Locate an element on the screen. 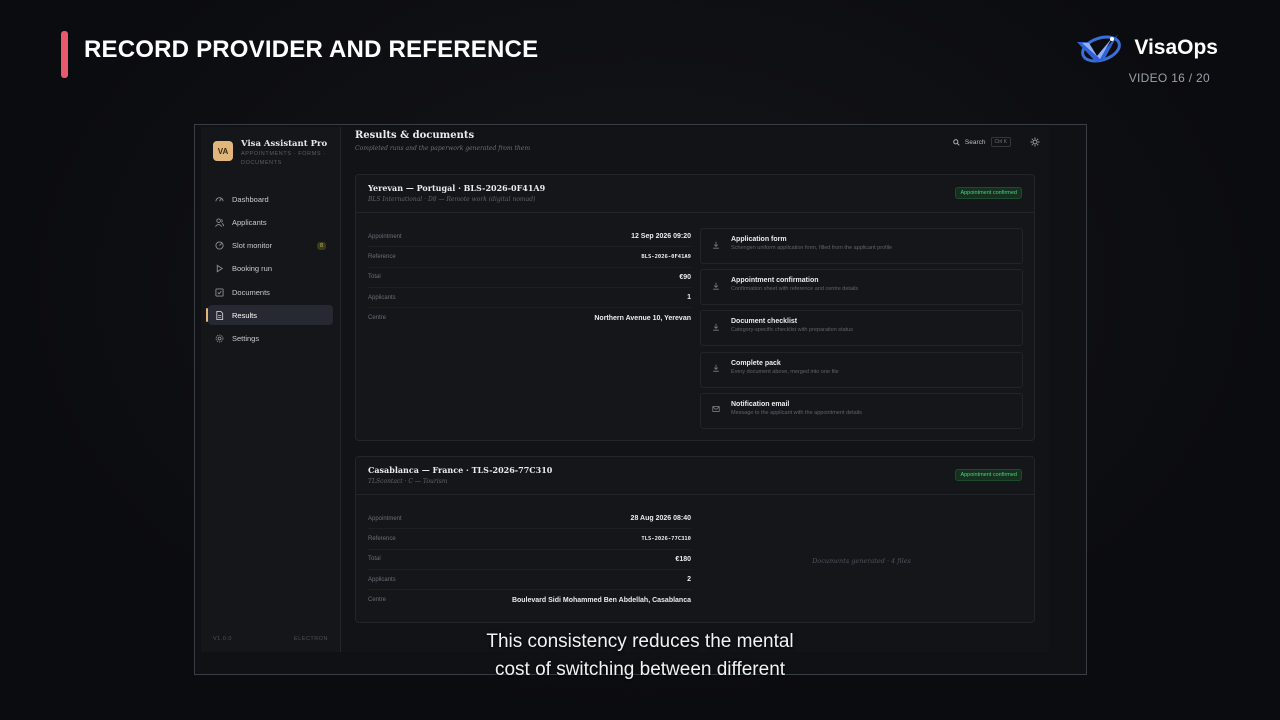  sidebar-item-slot-monitor: Slot monitor 8 is located at coordinates (270, 246).